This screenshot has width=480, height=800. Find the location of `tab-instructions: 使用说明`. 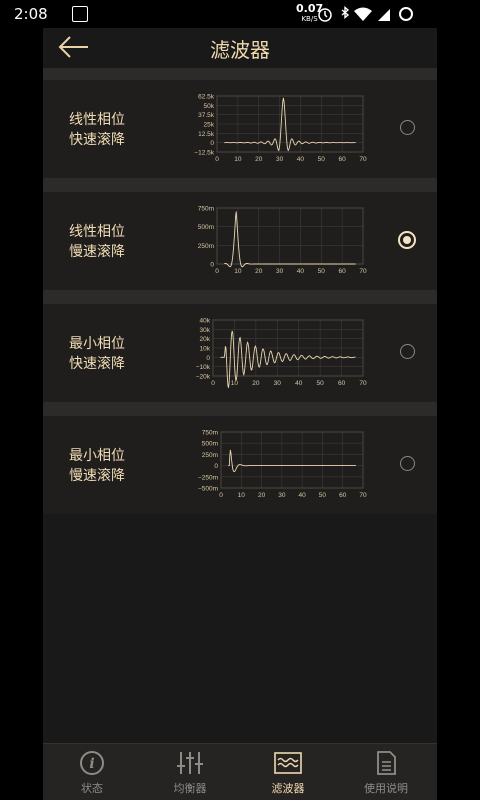

tab-instructions: 使用说明 is located at coordinates (386, 772).